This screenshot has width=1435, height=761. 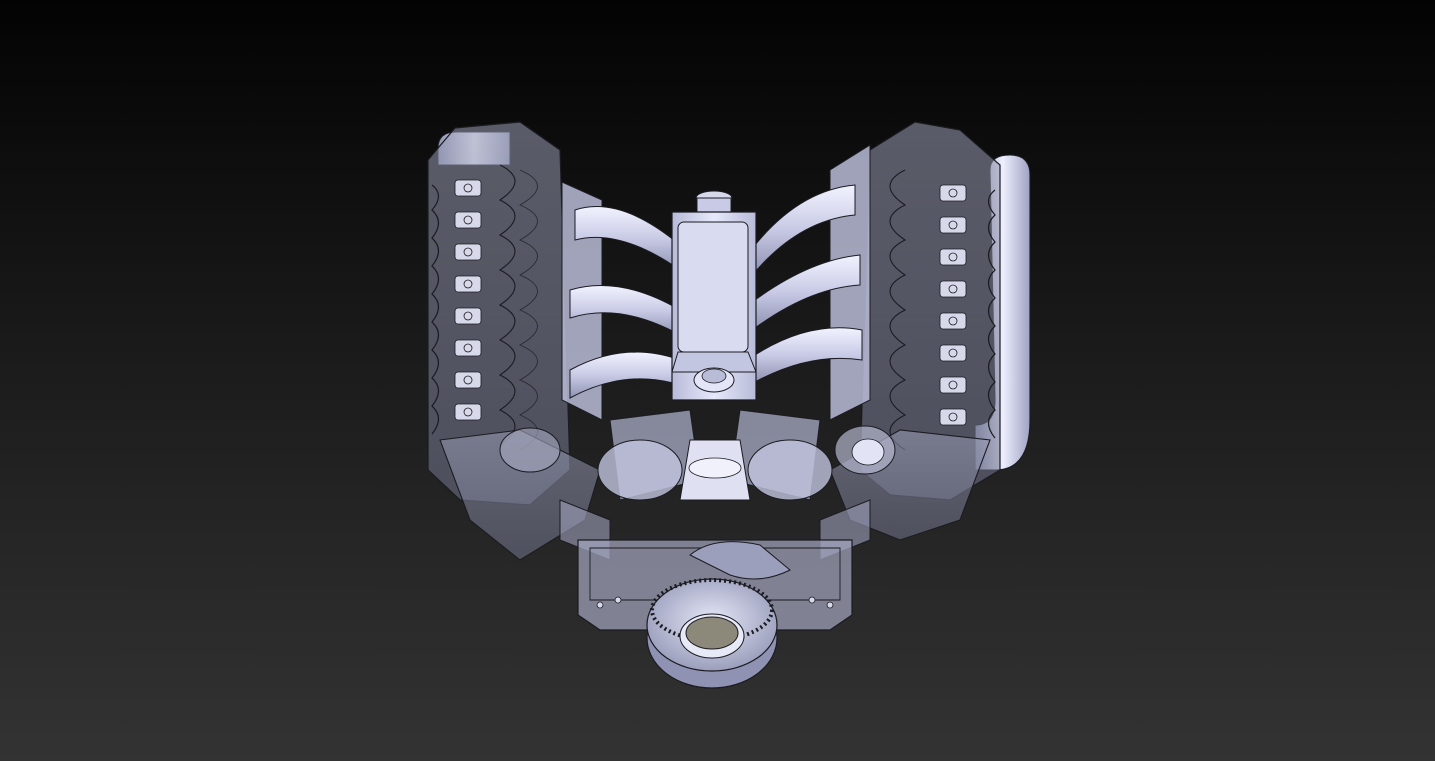 What do you see at coordinates (714, 295) in the screenshot?
I see `intake-plenum` at bounding box center [714, 295].